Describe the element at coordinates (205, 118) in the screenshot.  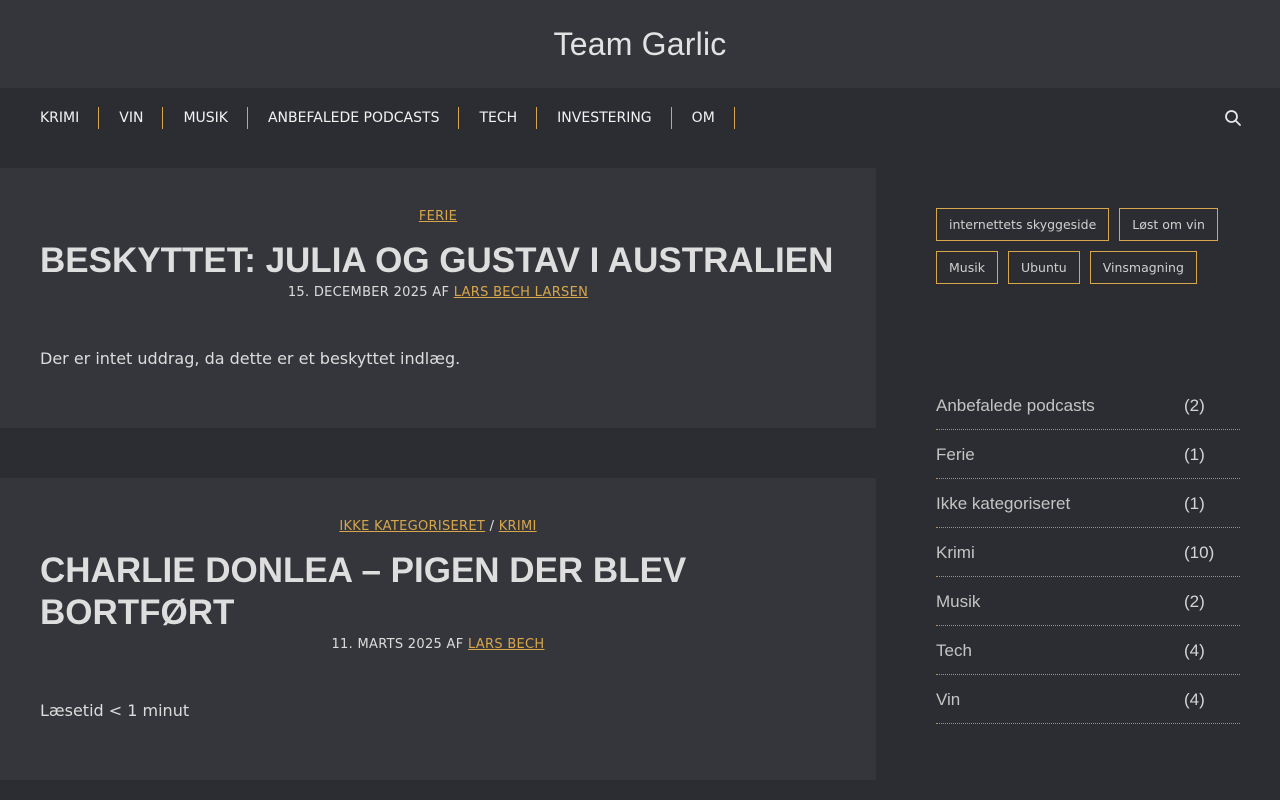
I see `nav-item-musik: MUSIK` at that location.